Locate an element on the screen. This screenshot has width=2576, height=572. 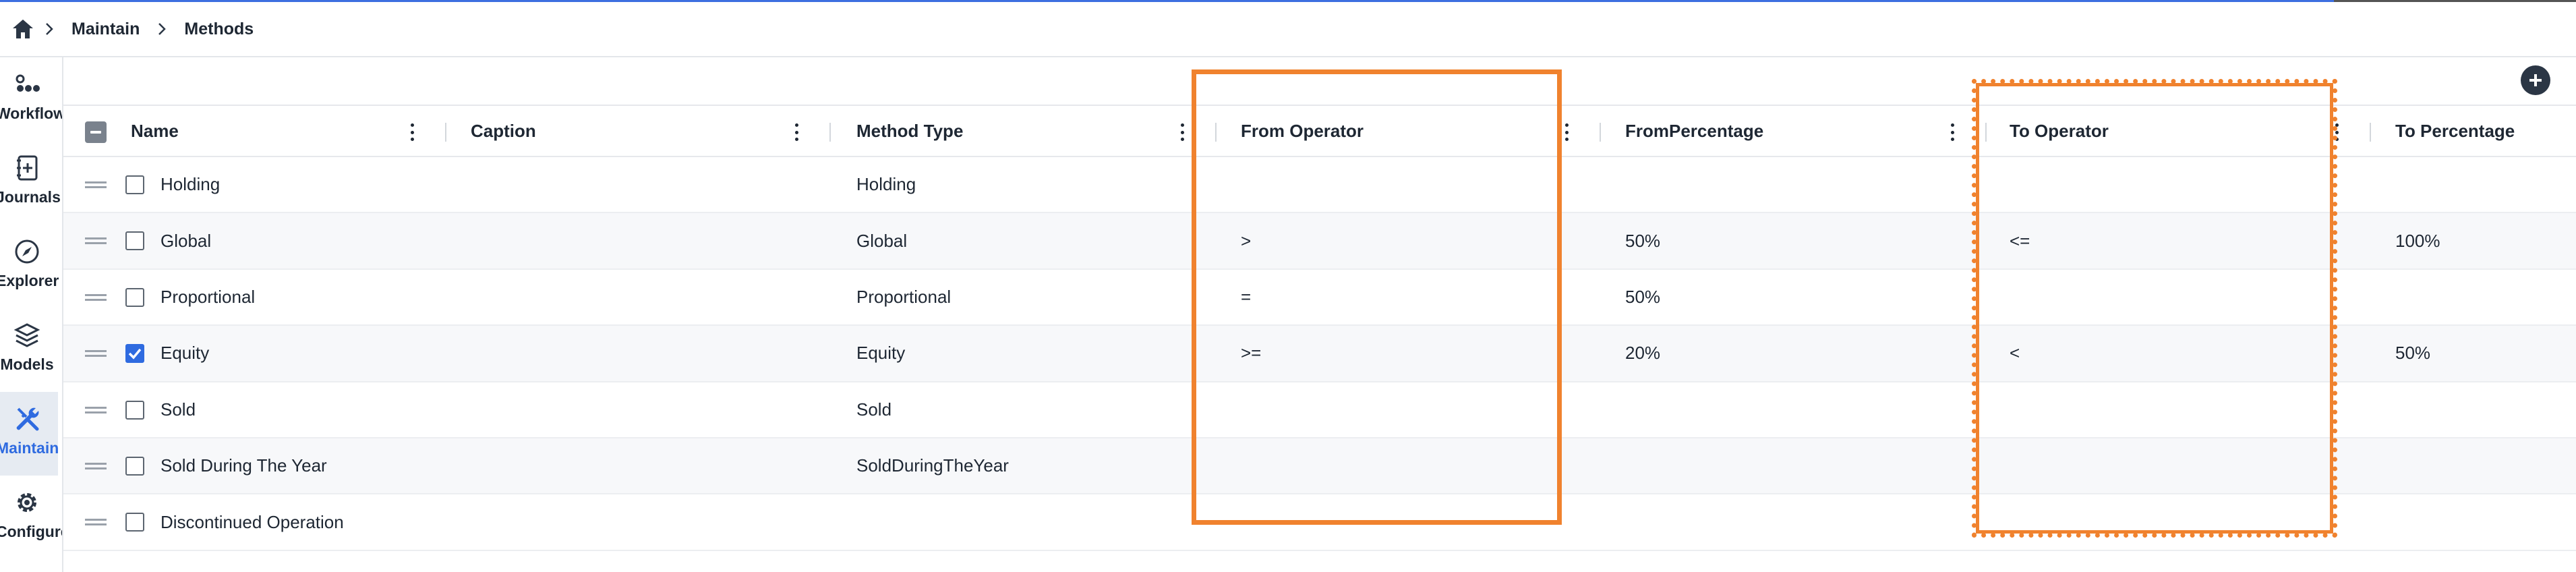
breadcrumb-maintain: Maintain is located at coordinates (105, 29).